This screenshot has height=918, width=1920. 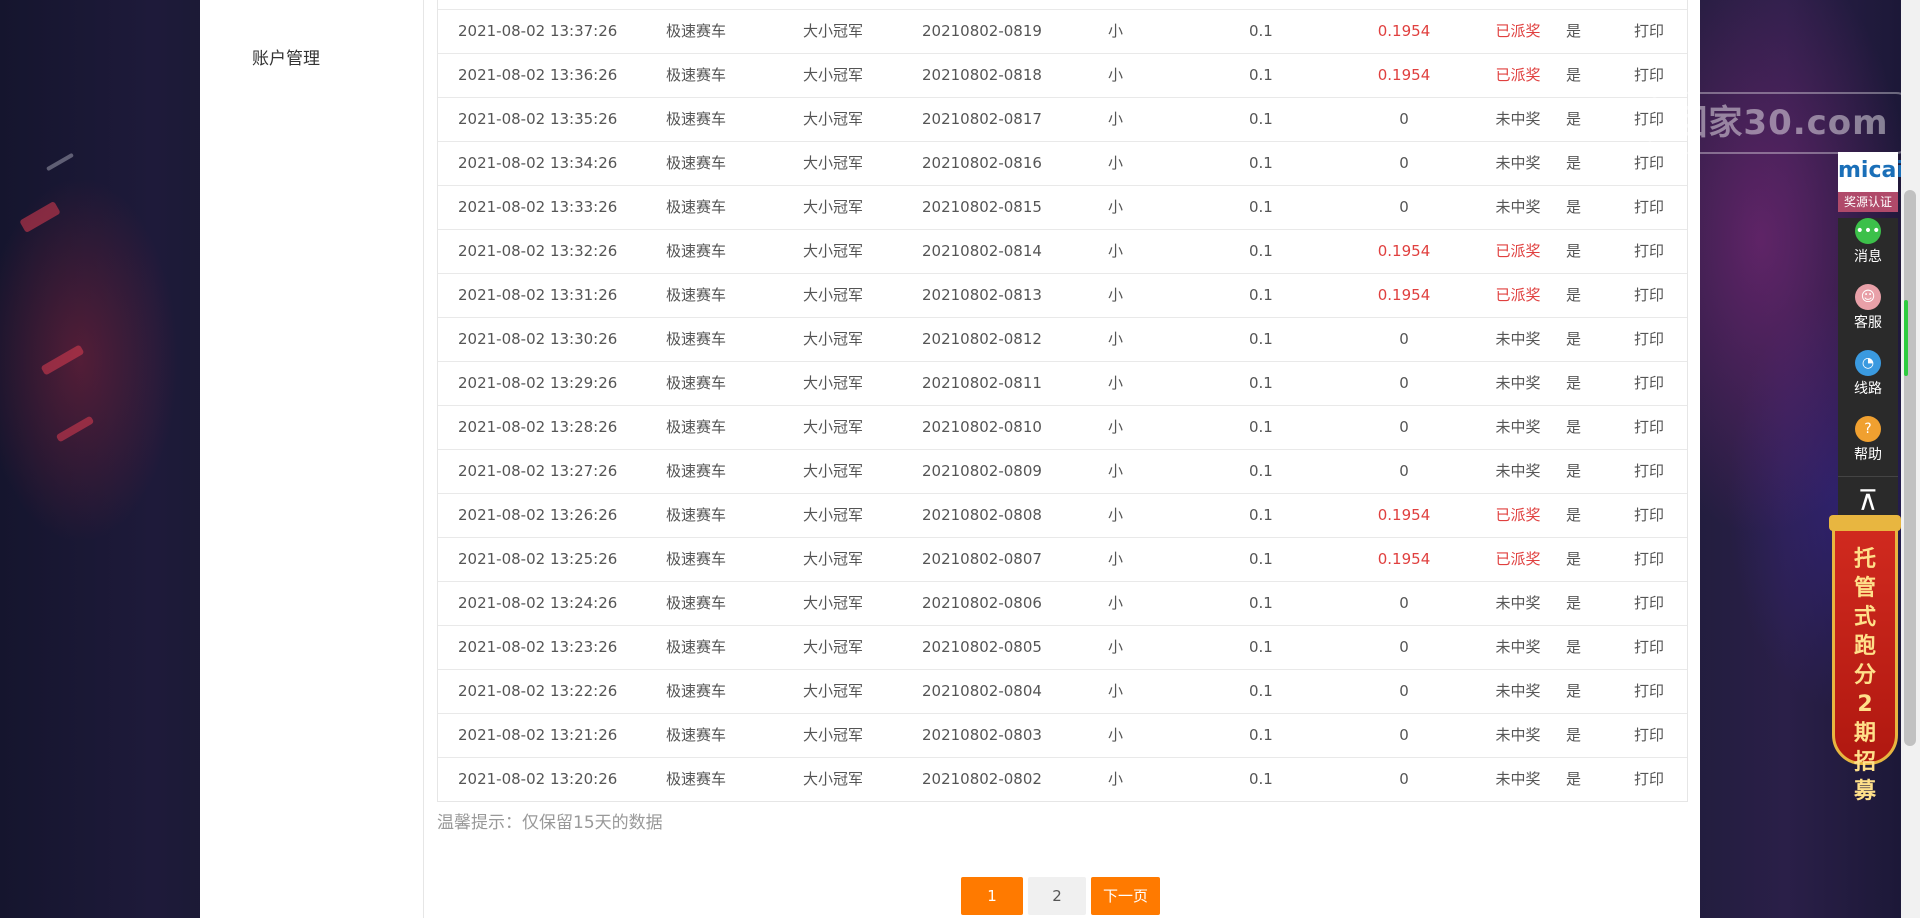 I want to click on sidebar-item-partial, so click(x=254, y=3).